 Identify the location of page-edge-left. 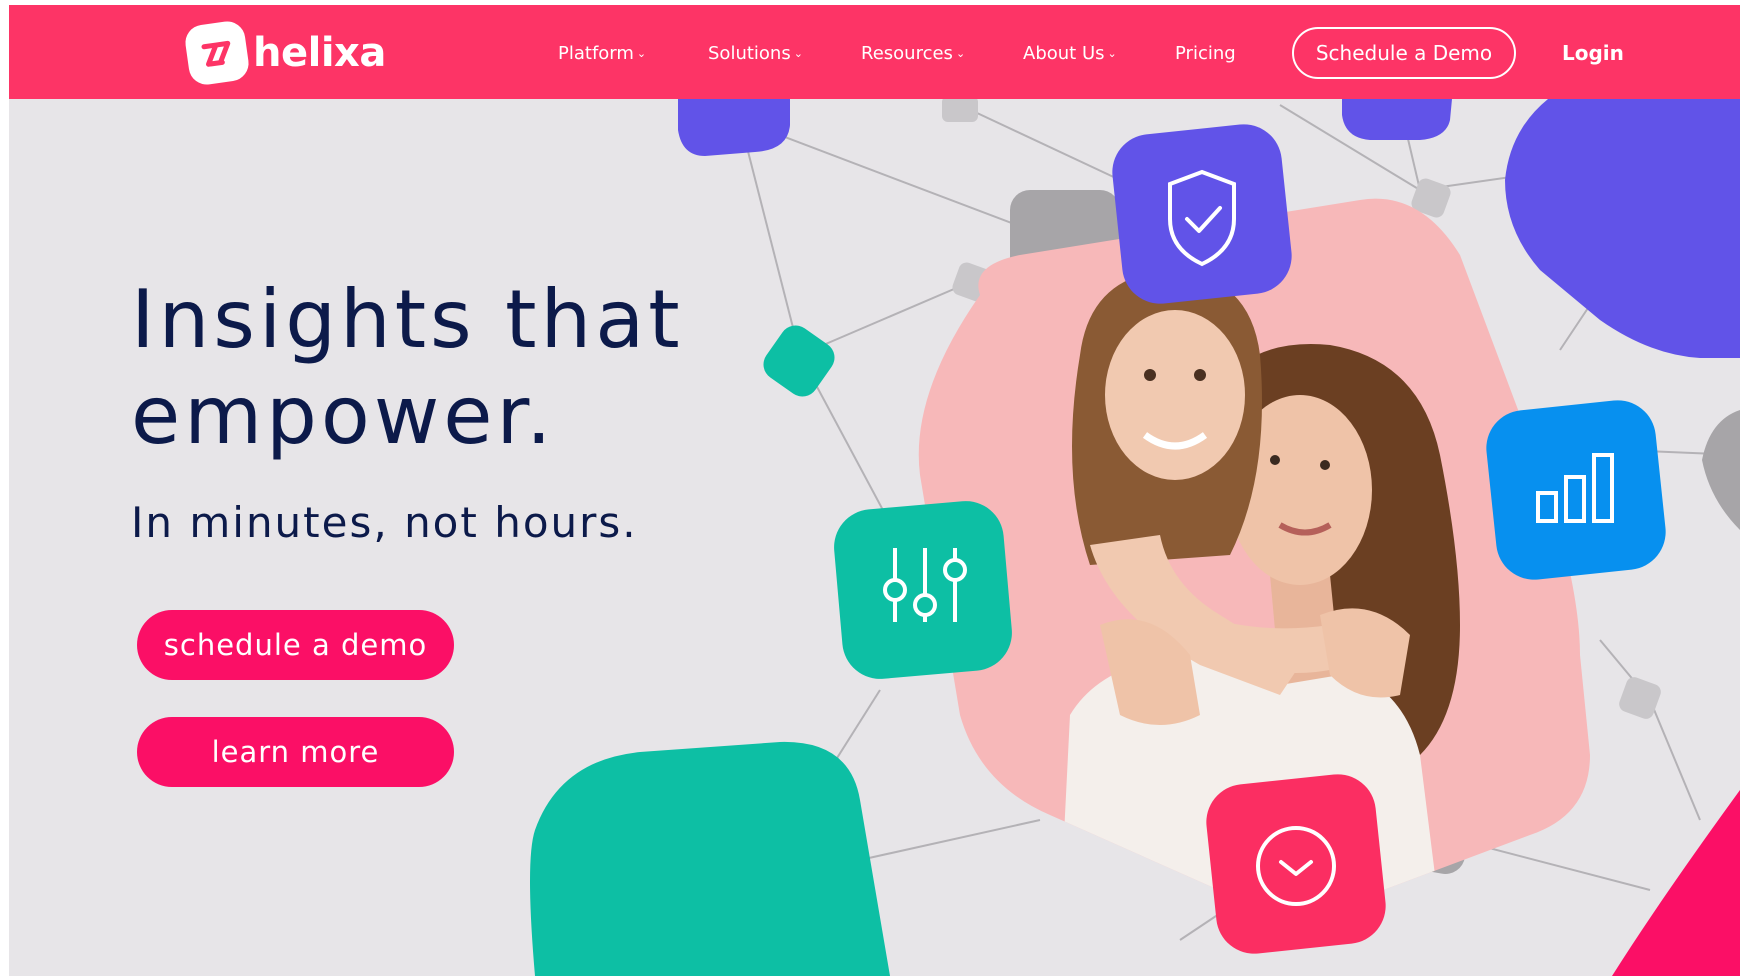
(4, 488).